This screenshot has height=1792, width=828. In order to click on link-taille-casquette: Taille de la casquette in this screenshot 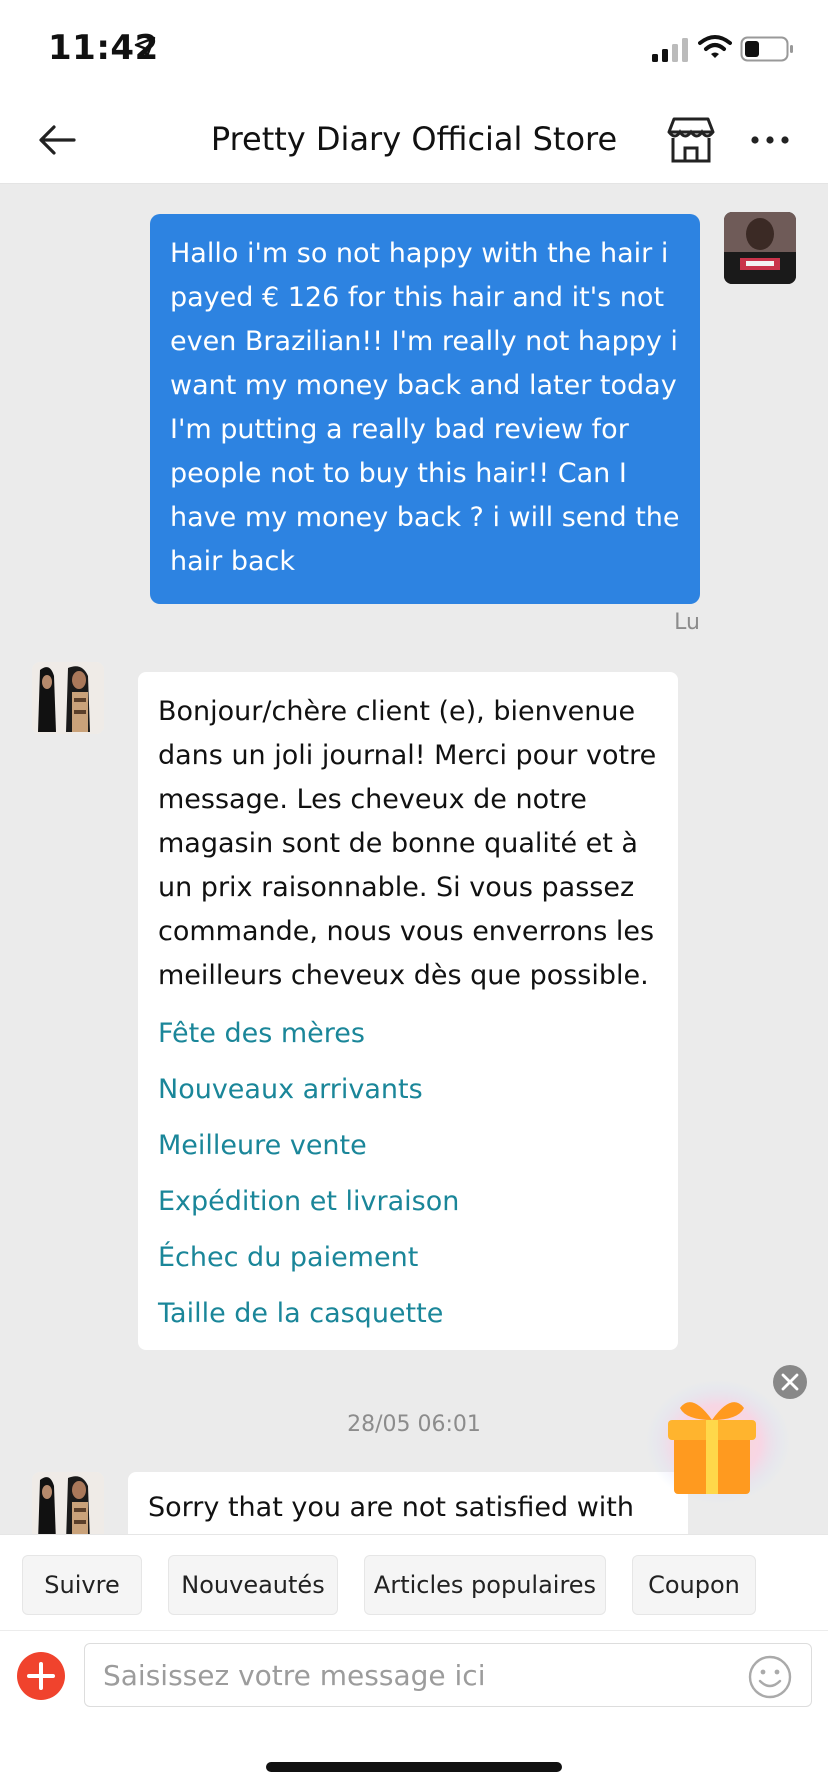, I will do `click(408, 1314)`.